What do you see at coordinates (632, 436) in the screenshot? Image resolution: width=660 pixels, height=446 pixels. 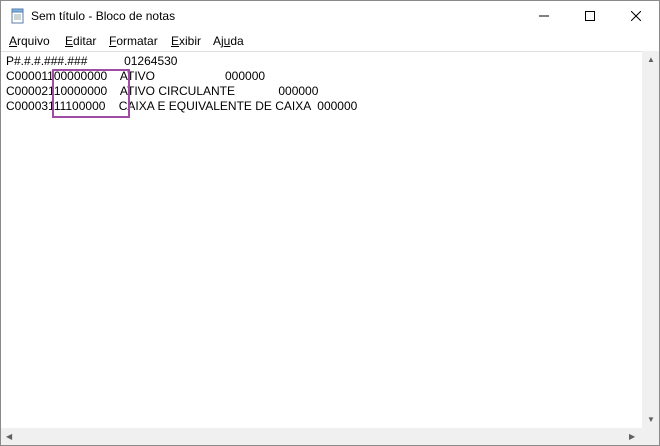 I see `scroll-right-icon: ▶` at bounding box center [632, 436].